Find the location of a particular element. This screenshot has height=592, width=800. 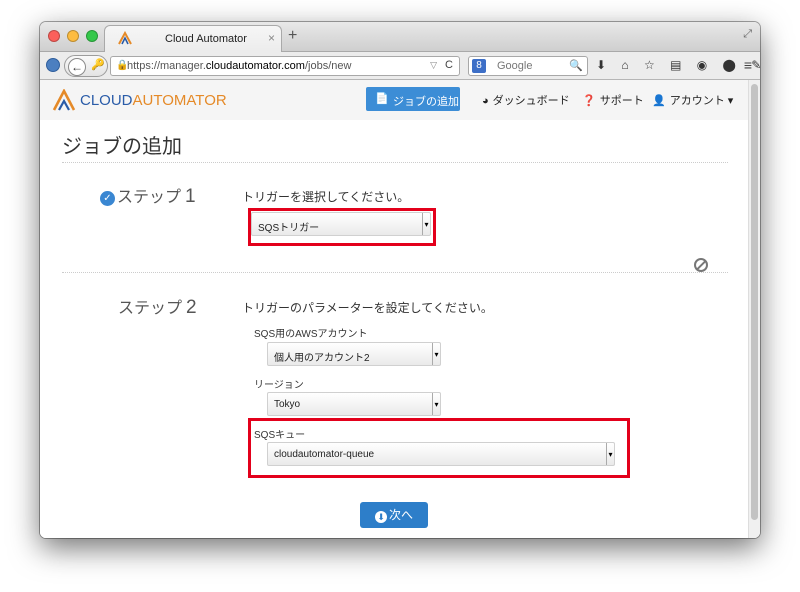

add-job-label: ジョブの追加 is located at coordinates (426, 102).